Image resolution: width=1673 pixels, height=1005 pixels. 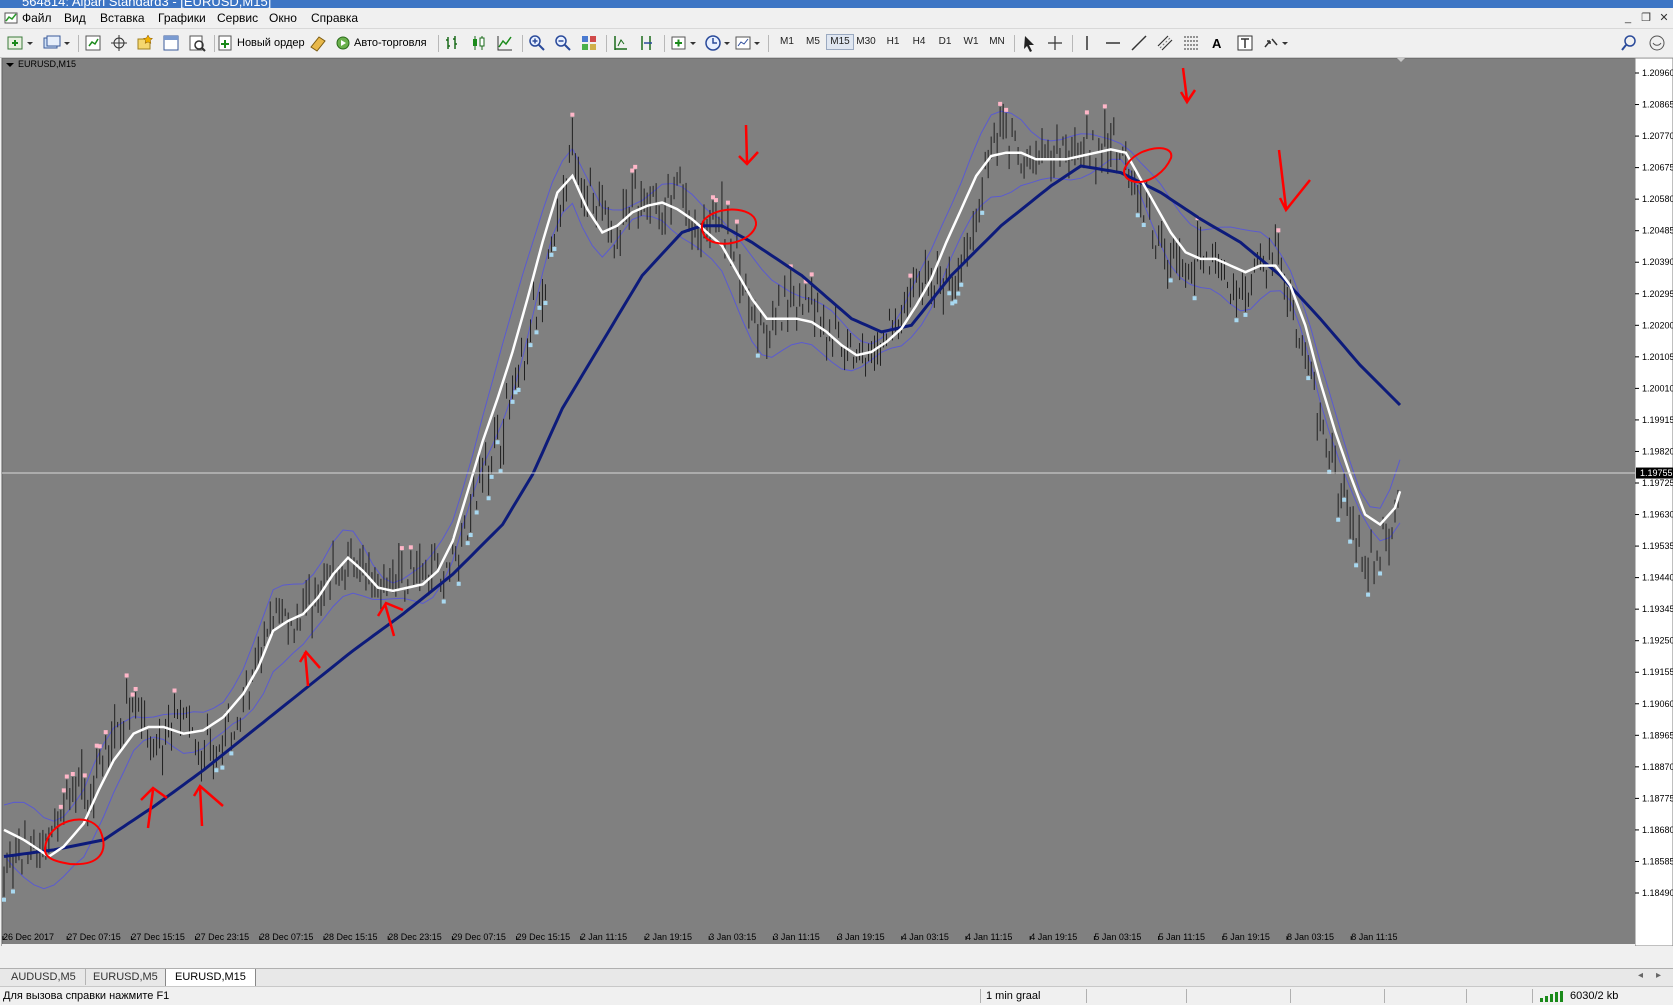 What do you see at coordinates (1245, 43) in the screenshot?
I see `text-label-button` at bounding box center [1245, 43].